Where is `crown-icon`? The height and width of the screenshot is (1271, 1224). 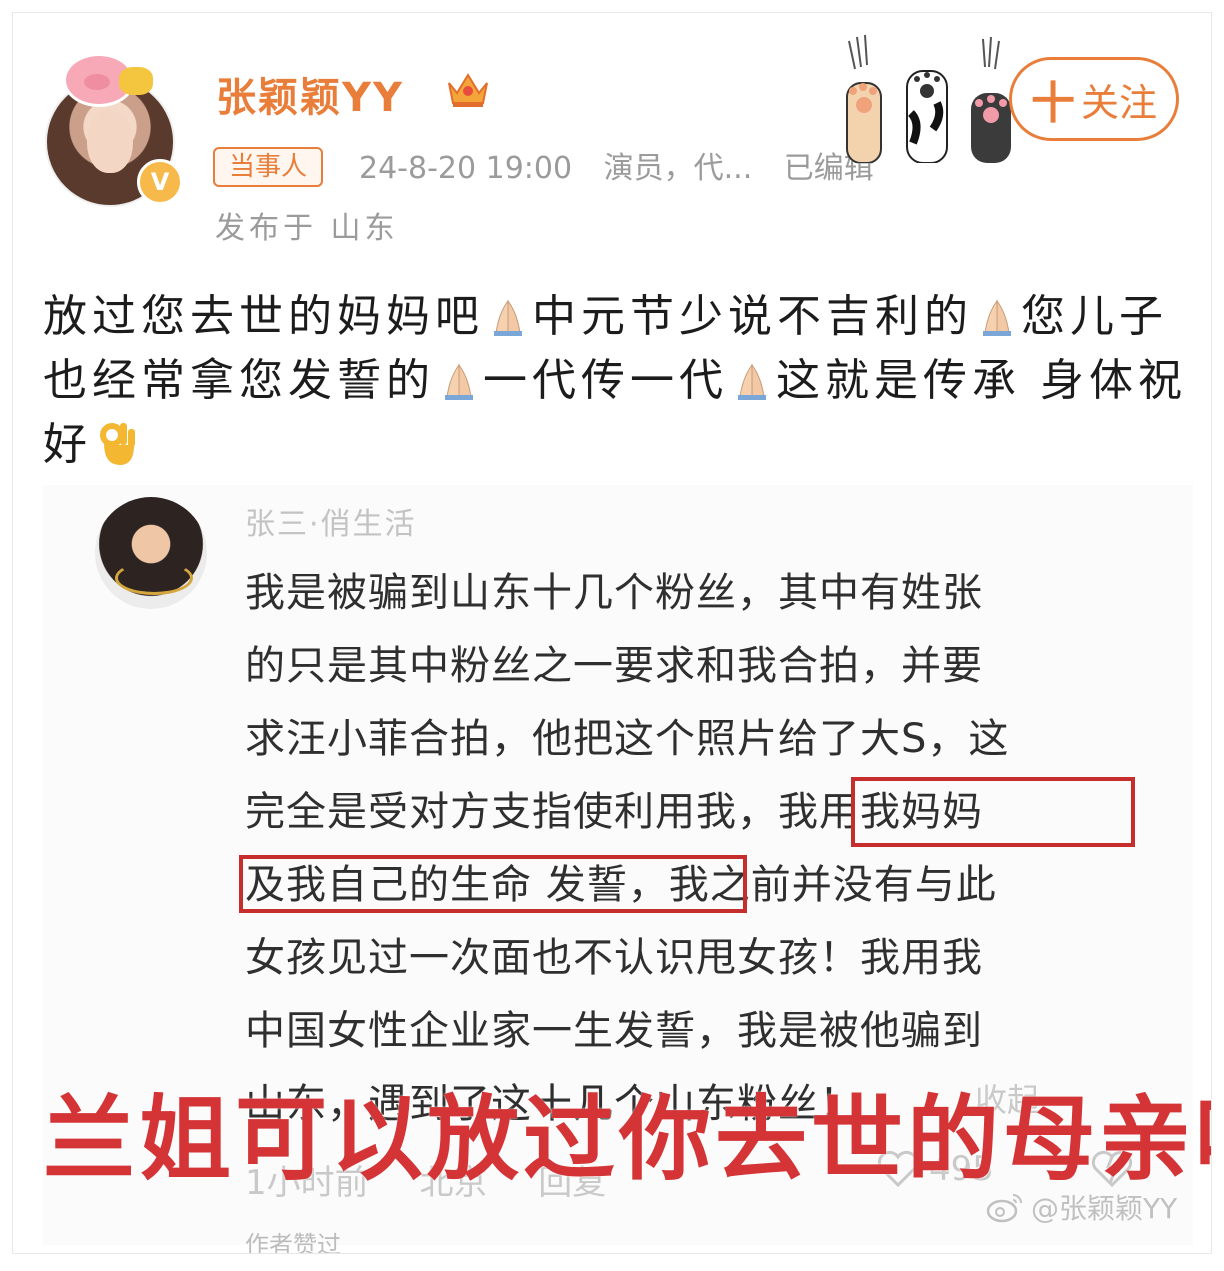 crown-icon is located at coordinates (468, 90).